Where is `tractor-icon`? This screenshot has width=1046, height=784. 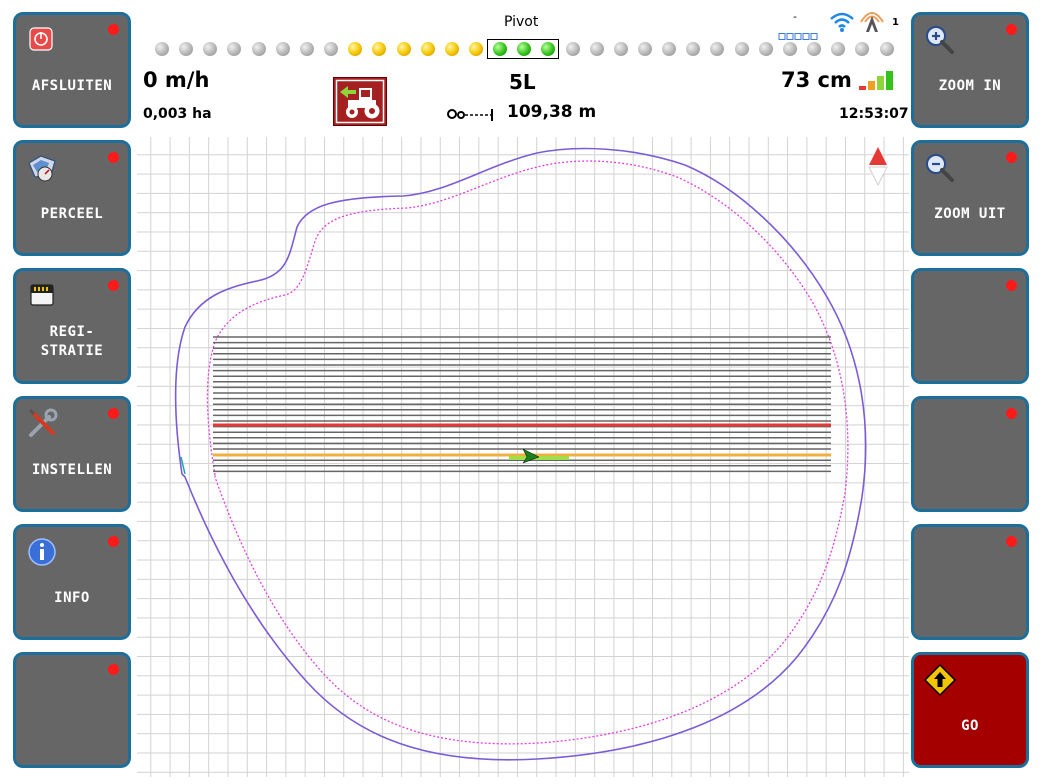 tractor-icon is located at coordinates (360, 101).